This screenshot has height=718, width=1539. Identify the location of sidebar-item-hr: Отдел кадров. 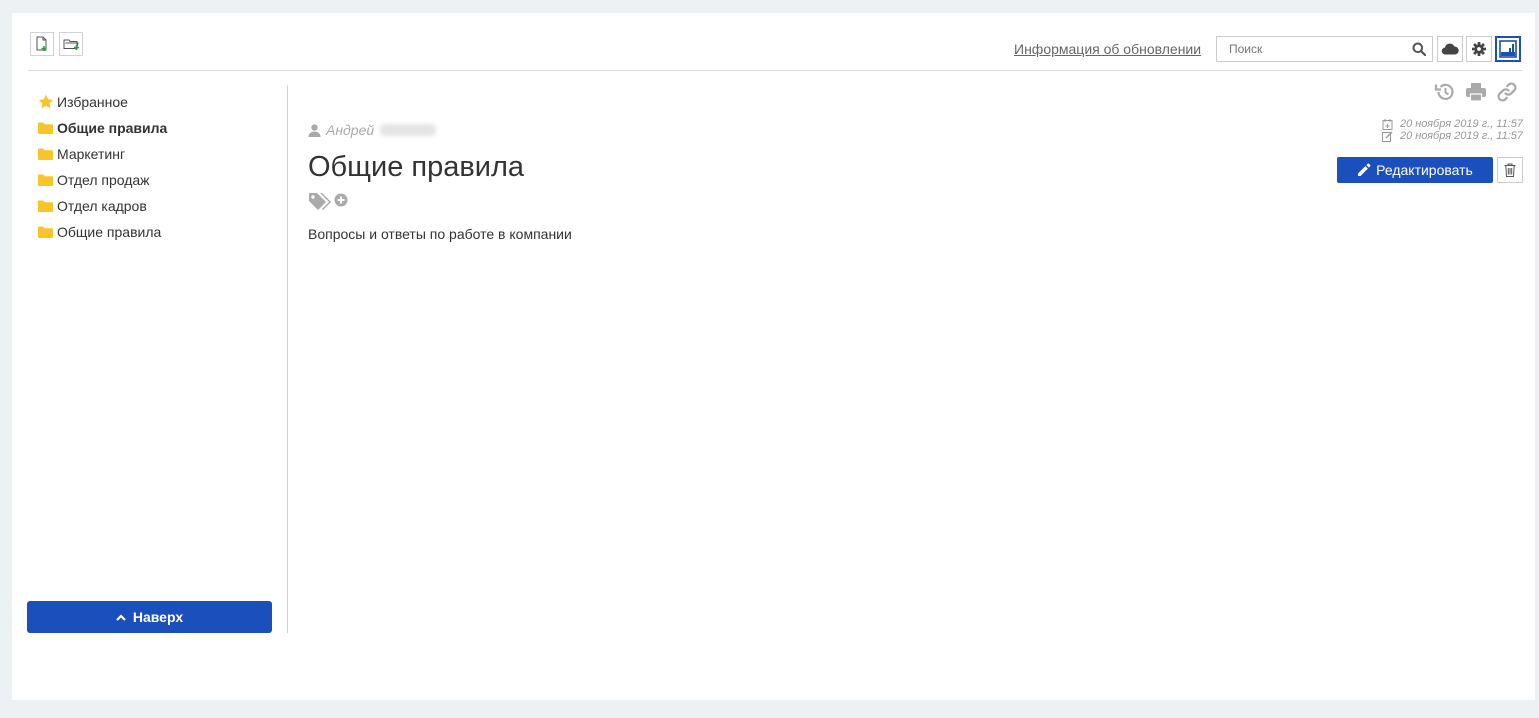
(158, 206).